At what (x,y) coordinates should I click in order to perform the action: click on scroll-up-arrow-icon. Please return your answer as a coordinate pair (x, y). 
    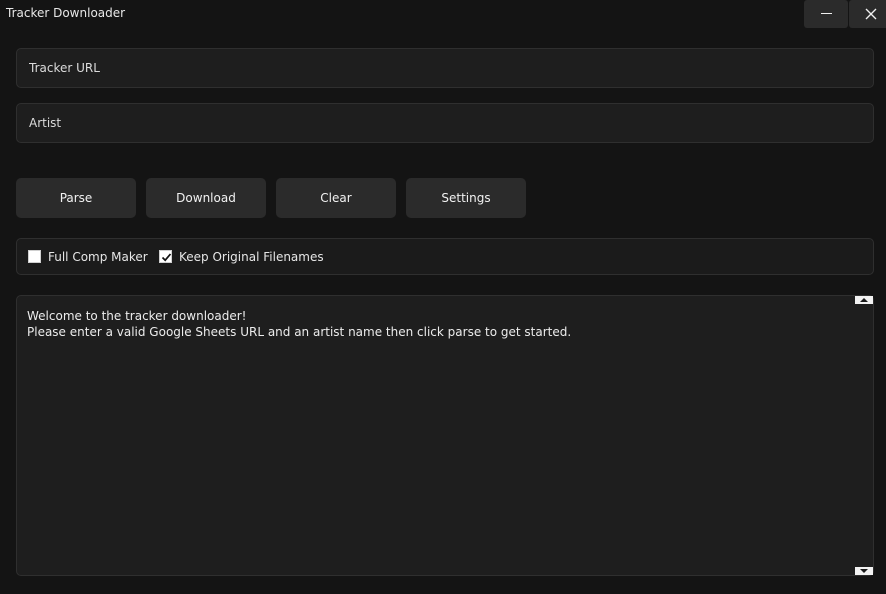
    Looking at the image, I should click on (864, 300).